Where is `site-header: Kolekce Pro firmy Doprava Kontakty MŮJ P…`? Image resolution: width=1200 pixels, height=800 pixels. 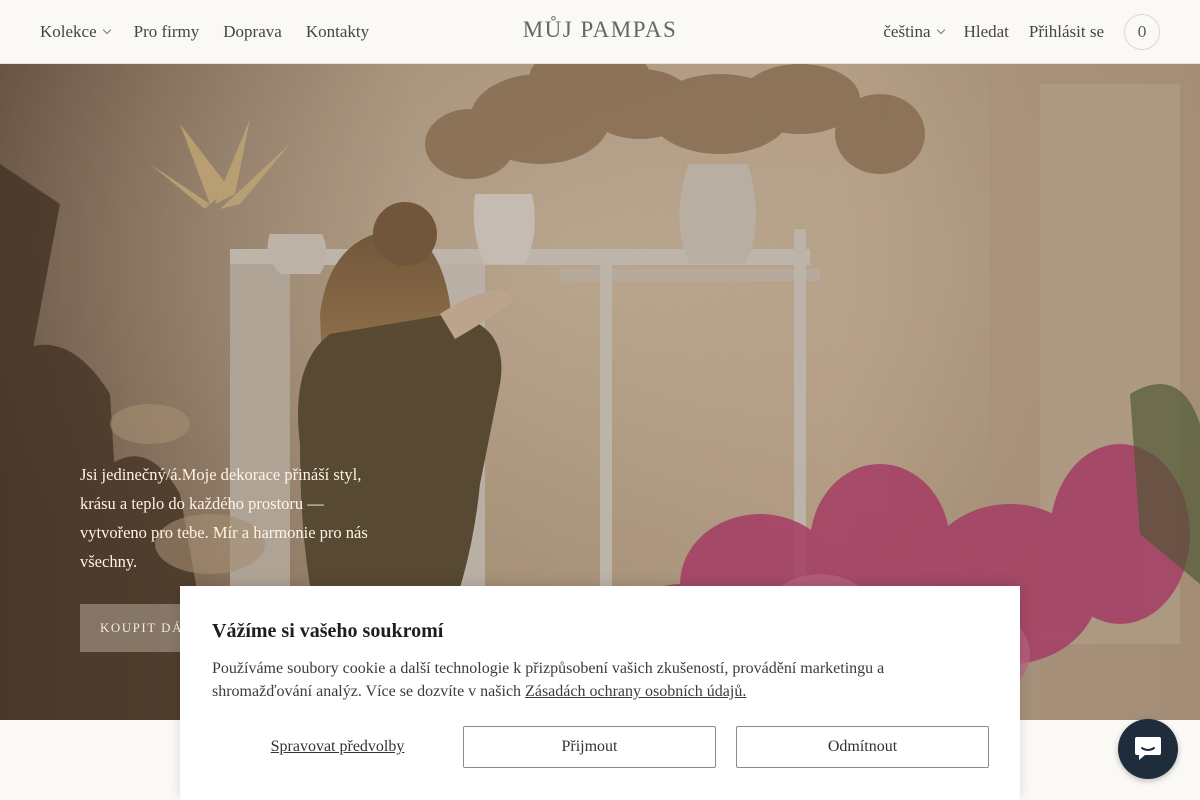
site-header: Kolekce Pro firmy Doprava Kontakty MŮJ P… is located at coordinates (600, 32).